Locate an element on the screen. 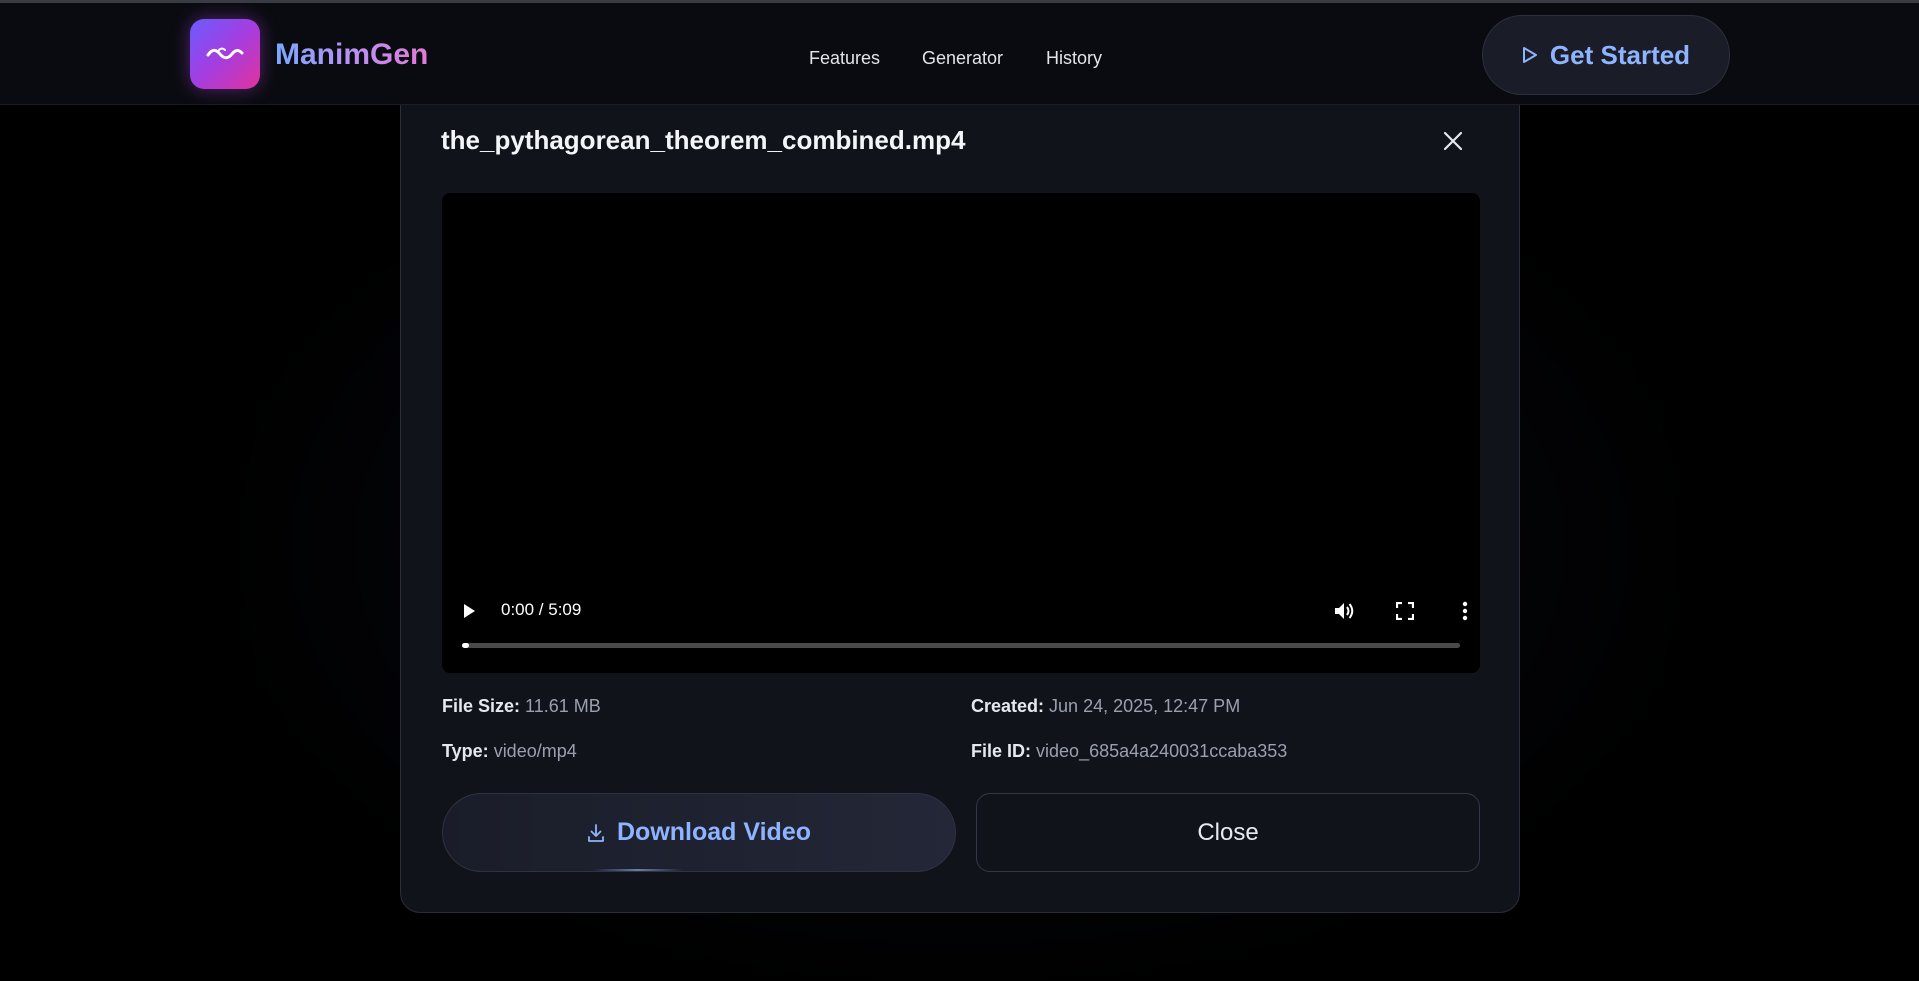  created-label: Created: is located at coordinates (1008, 706).